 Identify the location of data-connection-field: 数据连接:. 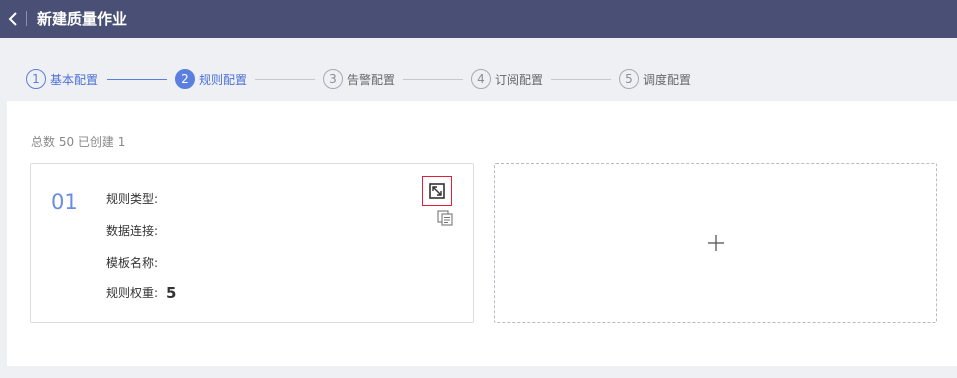
(132, 230).